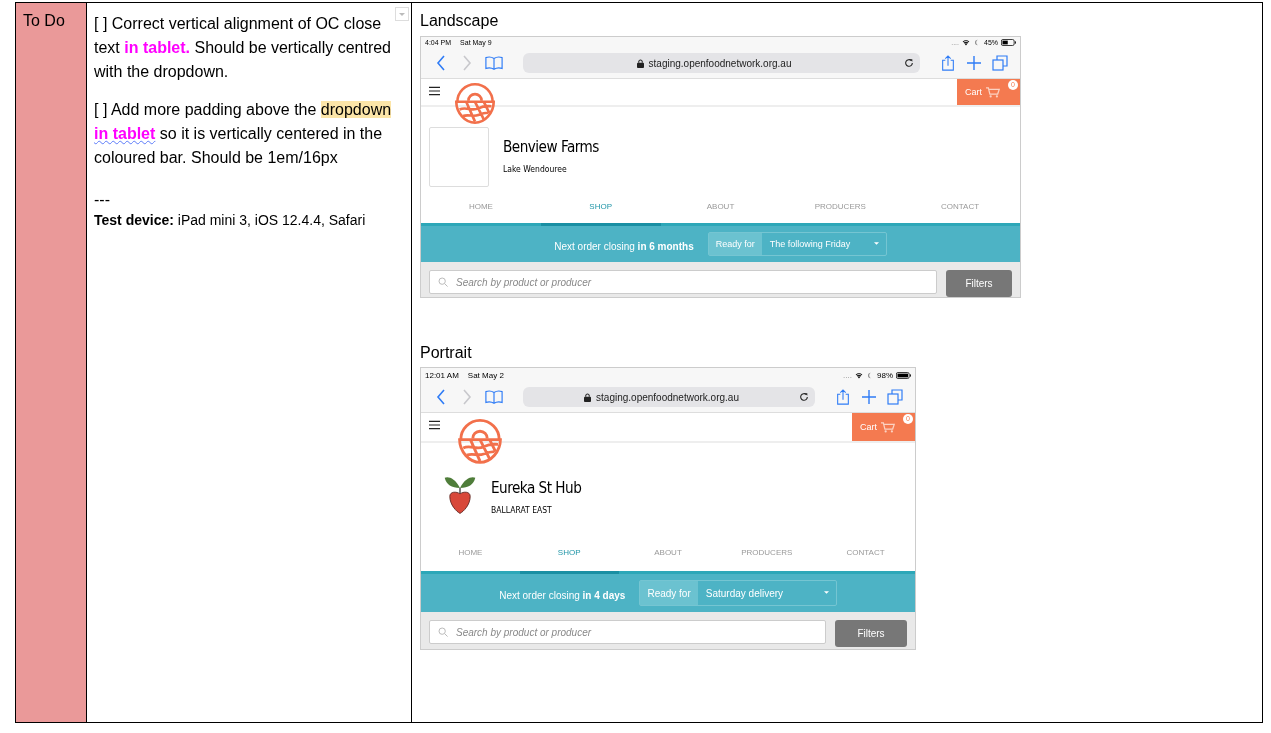 The height and width of the screenshot is (733, 1271). What do you see at coordinates (460, 21) in the screenshot?
I see `screenshot-caption: Landscape` at bounding box center [460, 21].